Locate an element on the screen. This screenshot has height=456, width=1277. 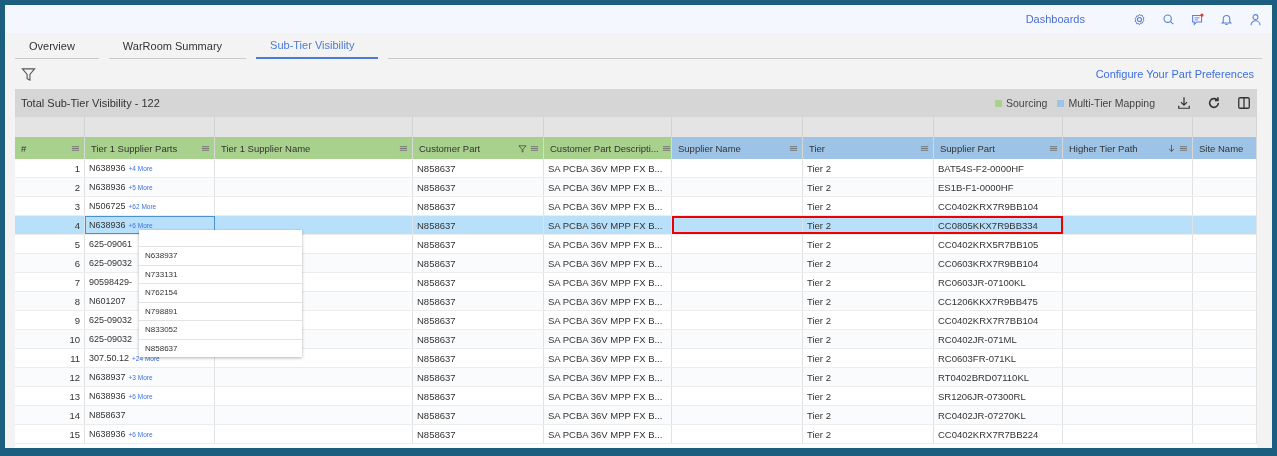
column-header: Higher Tier Path is located at coordinates (1128, 148).